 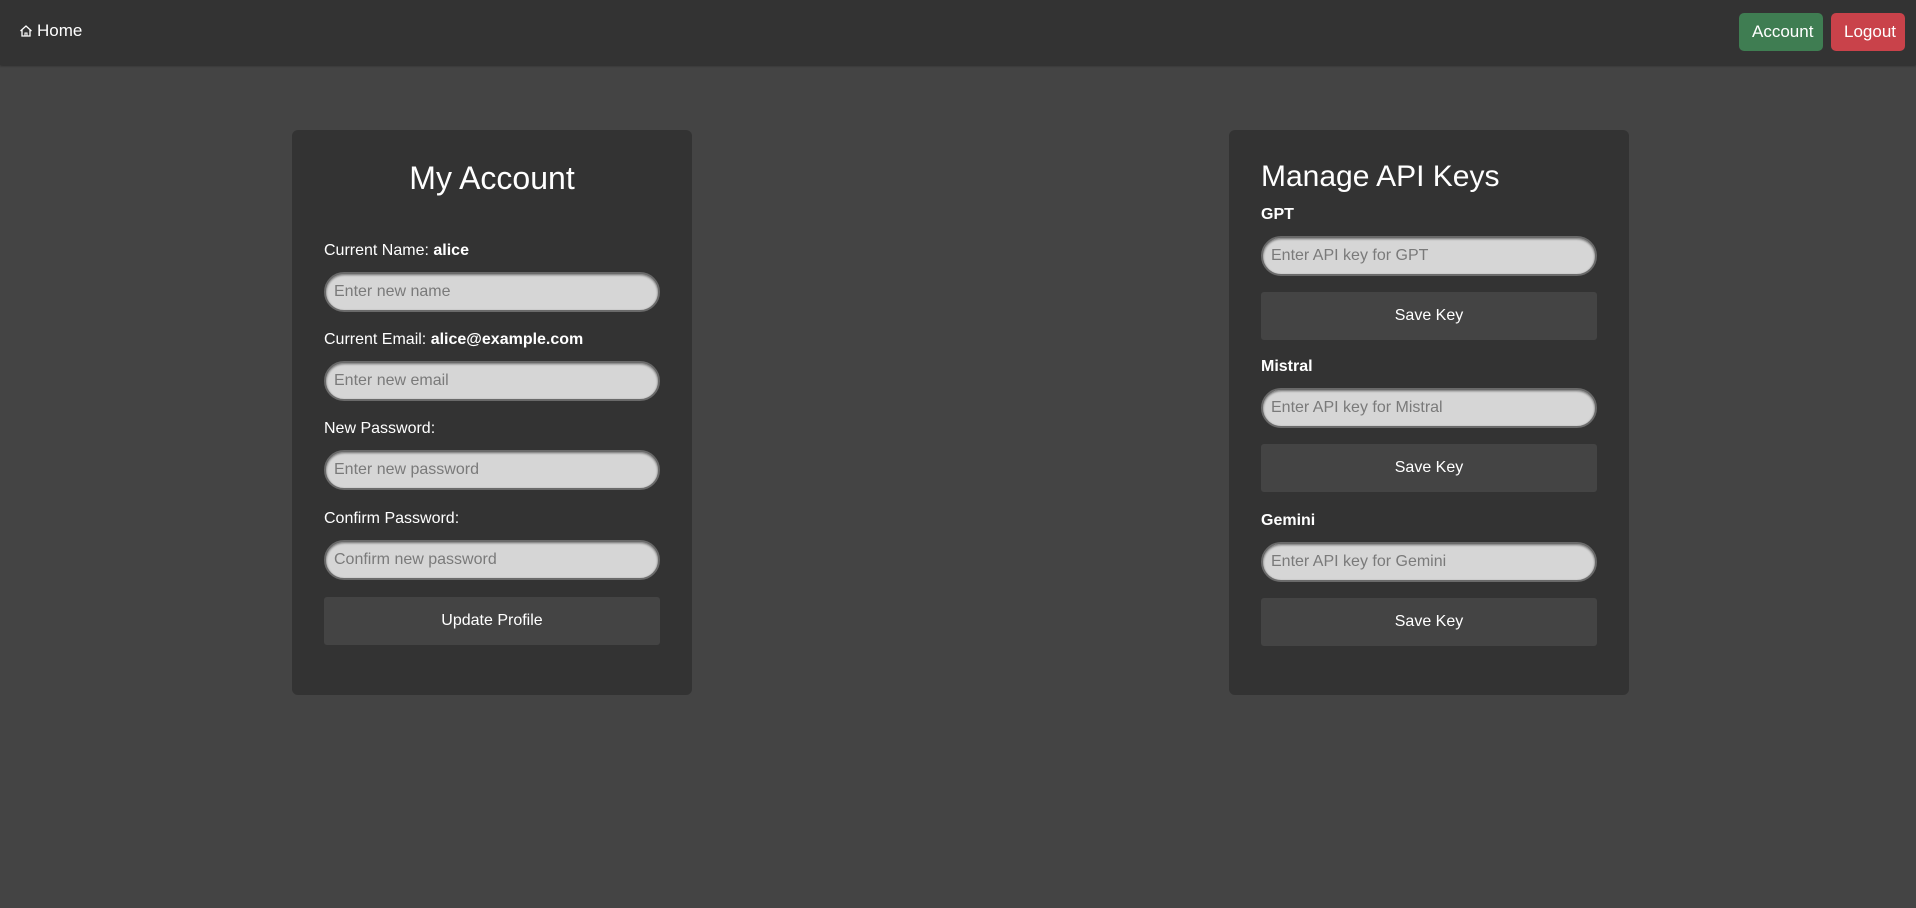 I want to click on current-name-value: alice, so click(x=451, y=250).